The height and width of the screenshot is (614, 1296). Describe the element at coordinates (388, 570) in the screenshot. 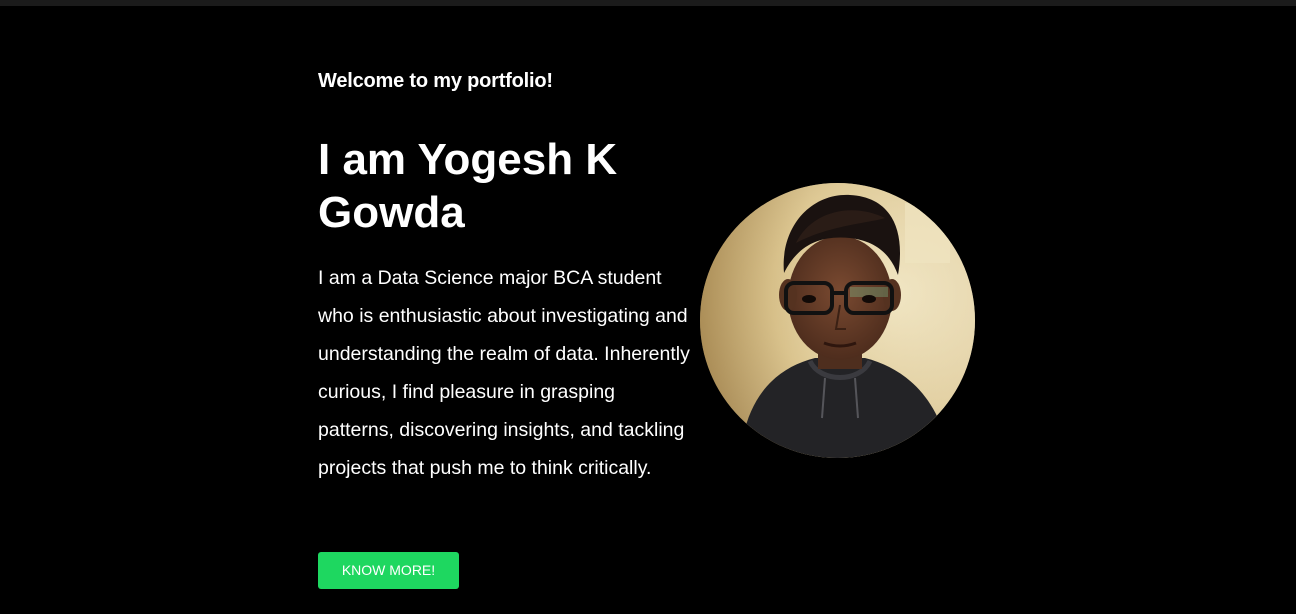

I see `know-more-button: KNOW MORE!` at that location.